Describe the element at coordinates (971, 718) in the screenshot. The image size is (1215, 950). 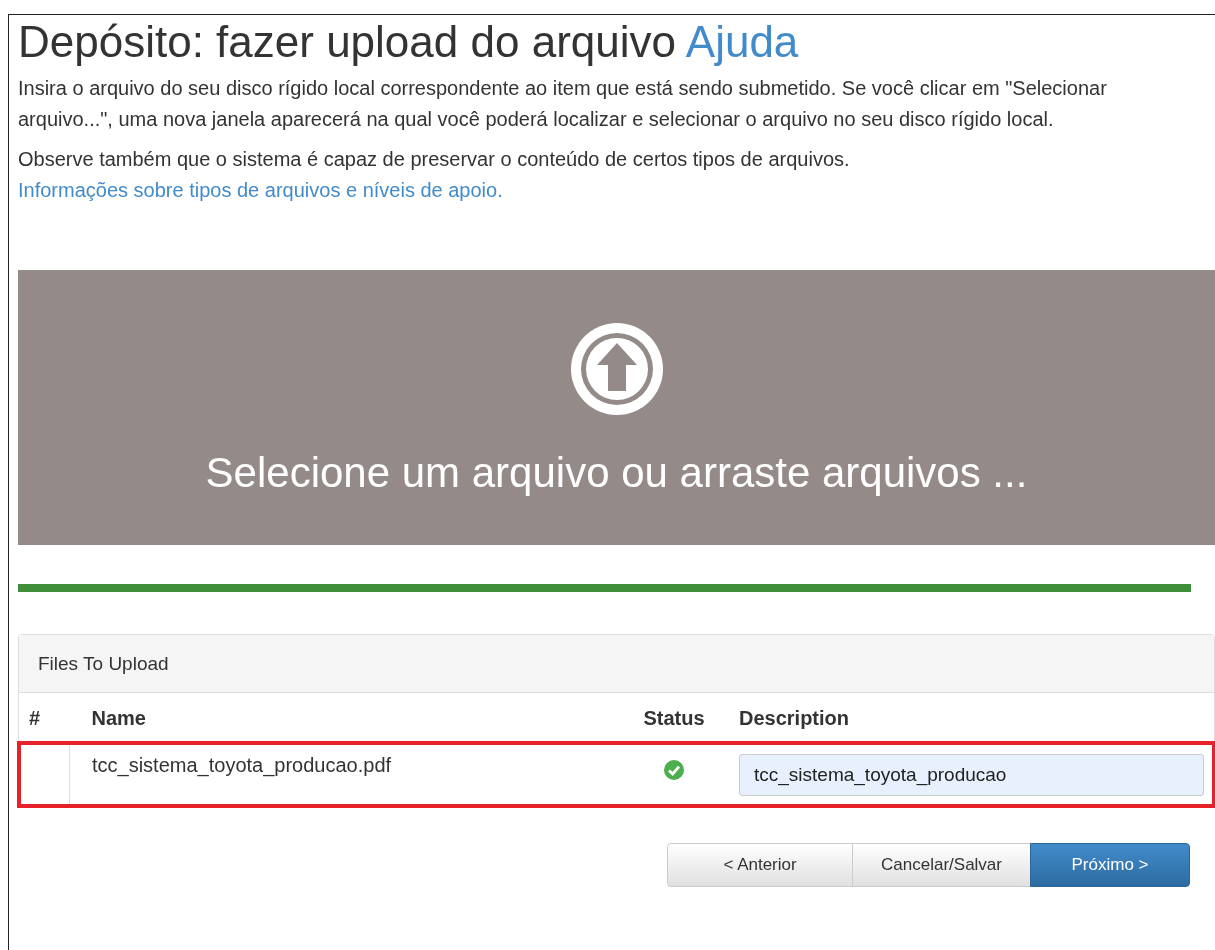
I see `column-header: Description` at that location.